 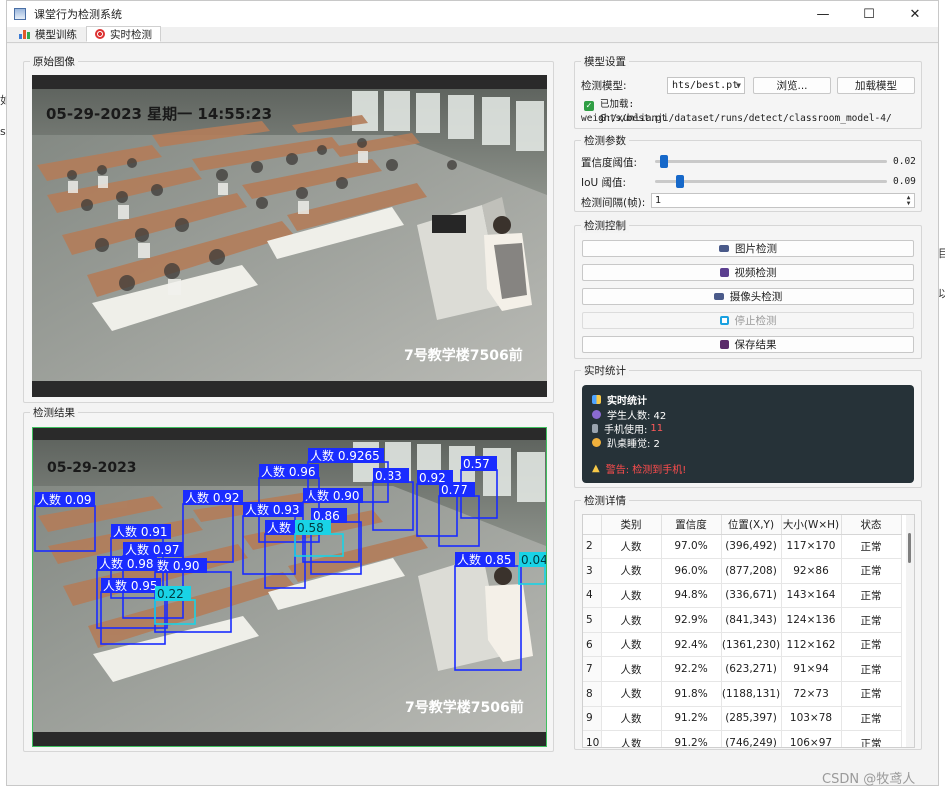 I want to click on camera-icon, so click(x=724, y=248).